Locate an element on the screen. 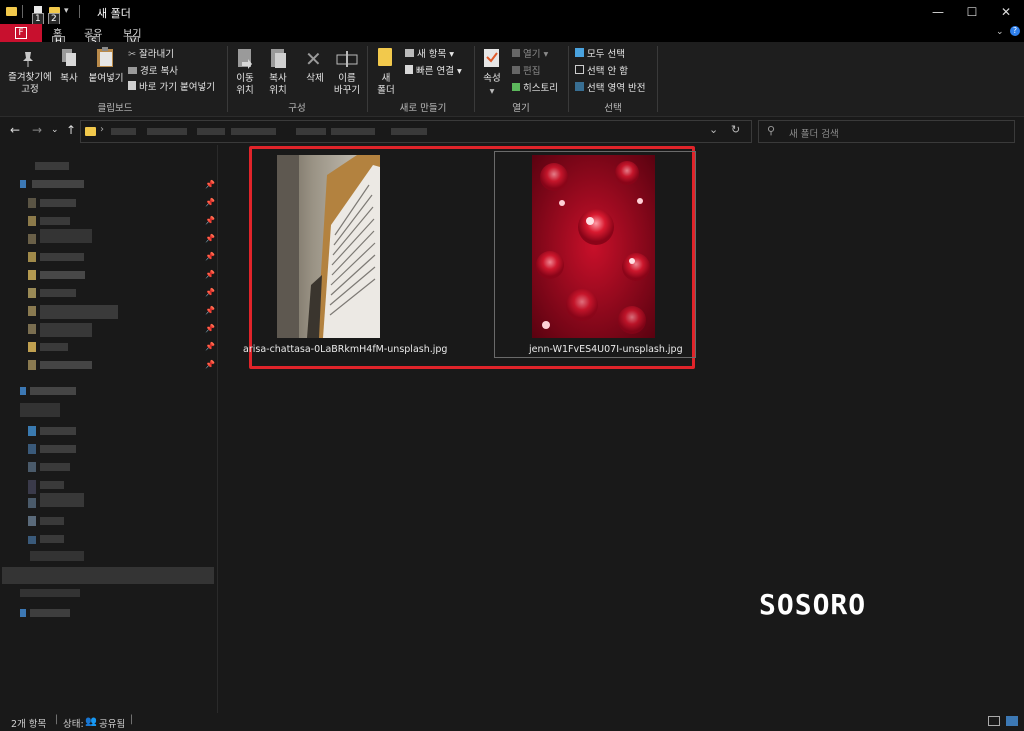 This screenshot has height=731, width=1024. ribbon-expand-icon: ⌄ is located at coordinates (1000, 32).